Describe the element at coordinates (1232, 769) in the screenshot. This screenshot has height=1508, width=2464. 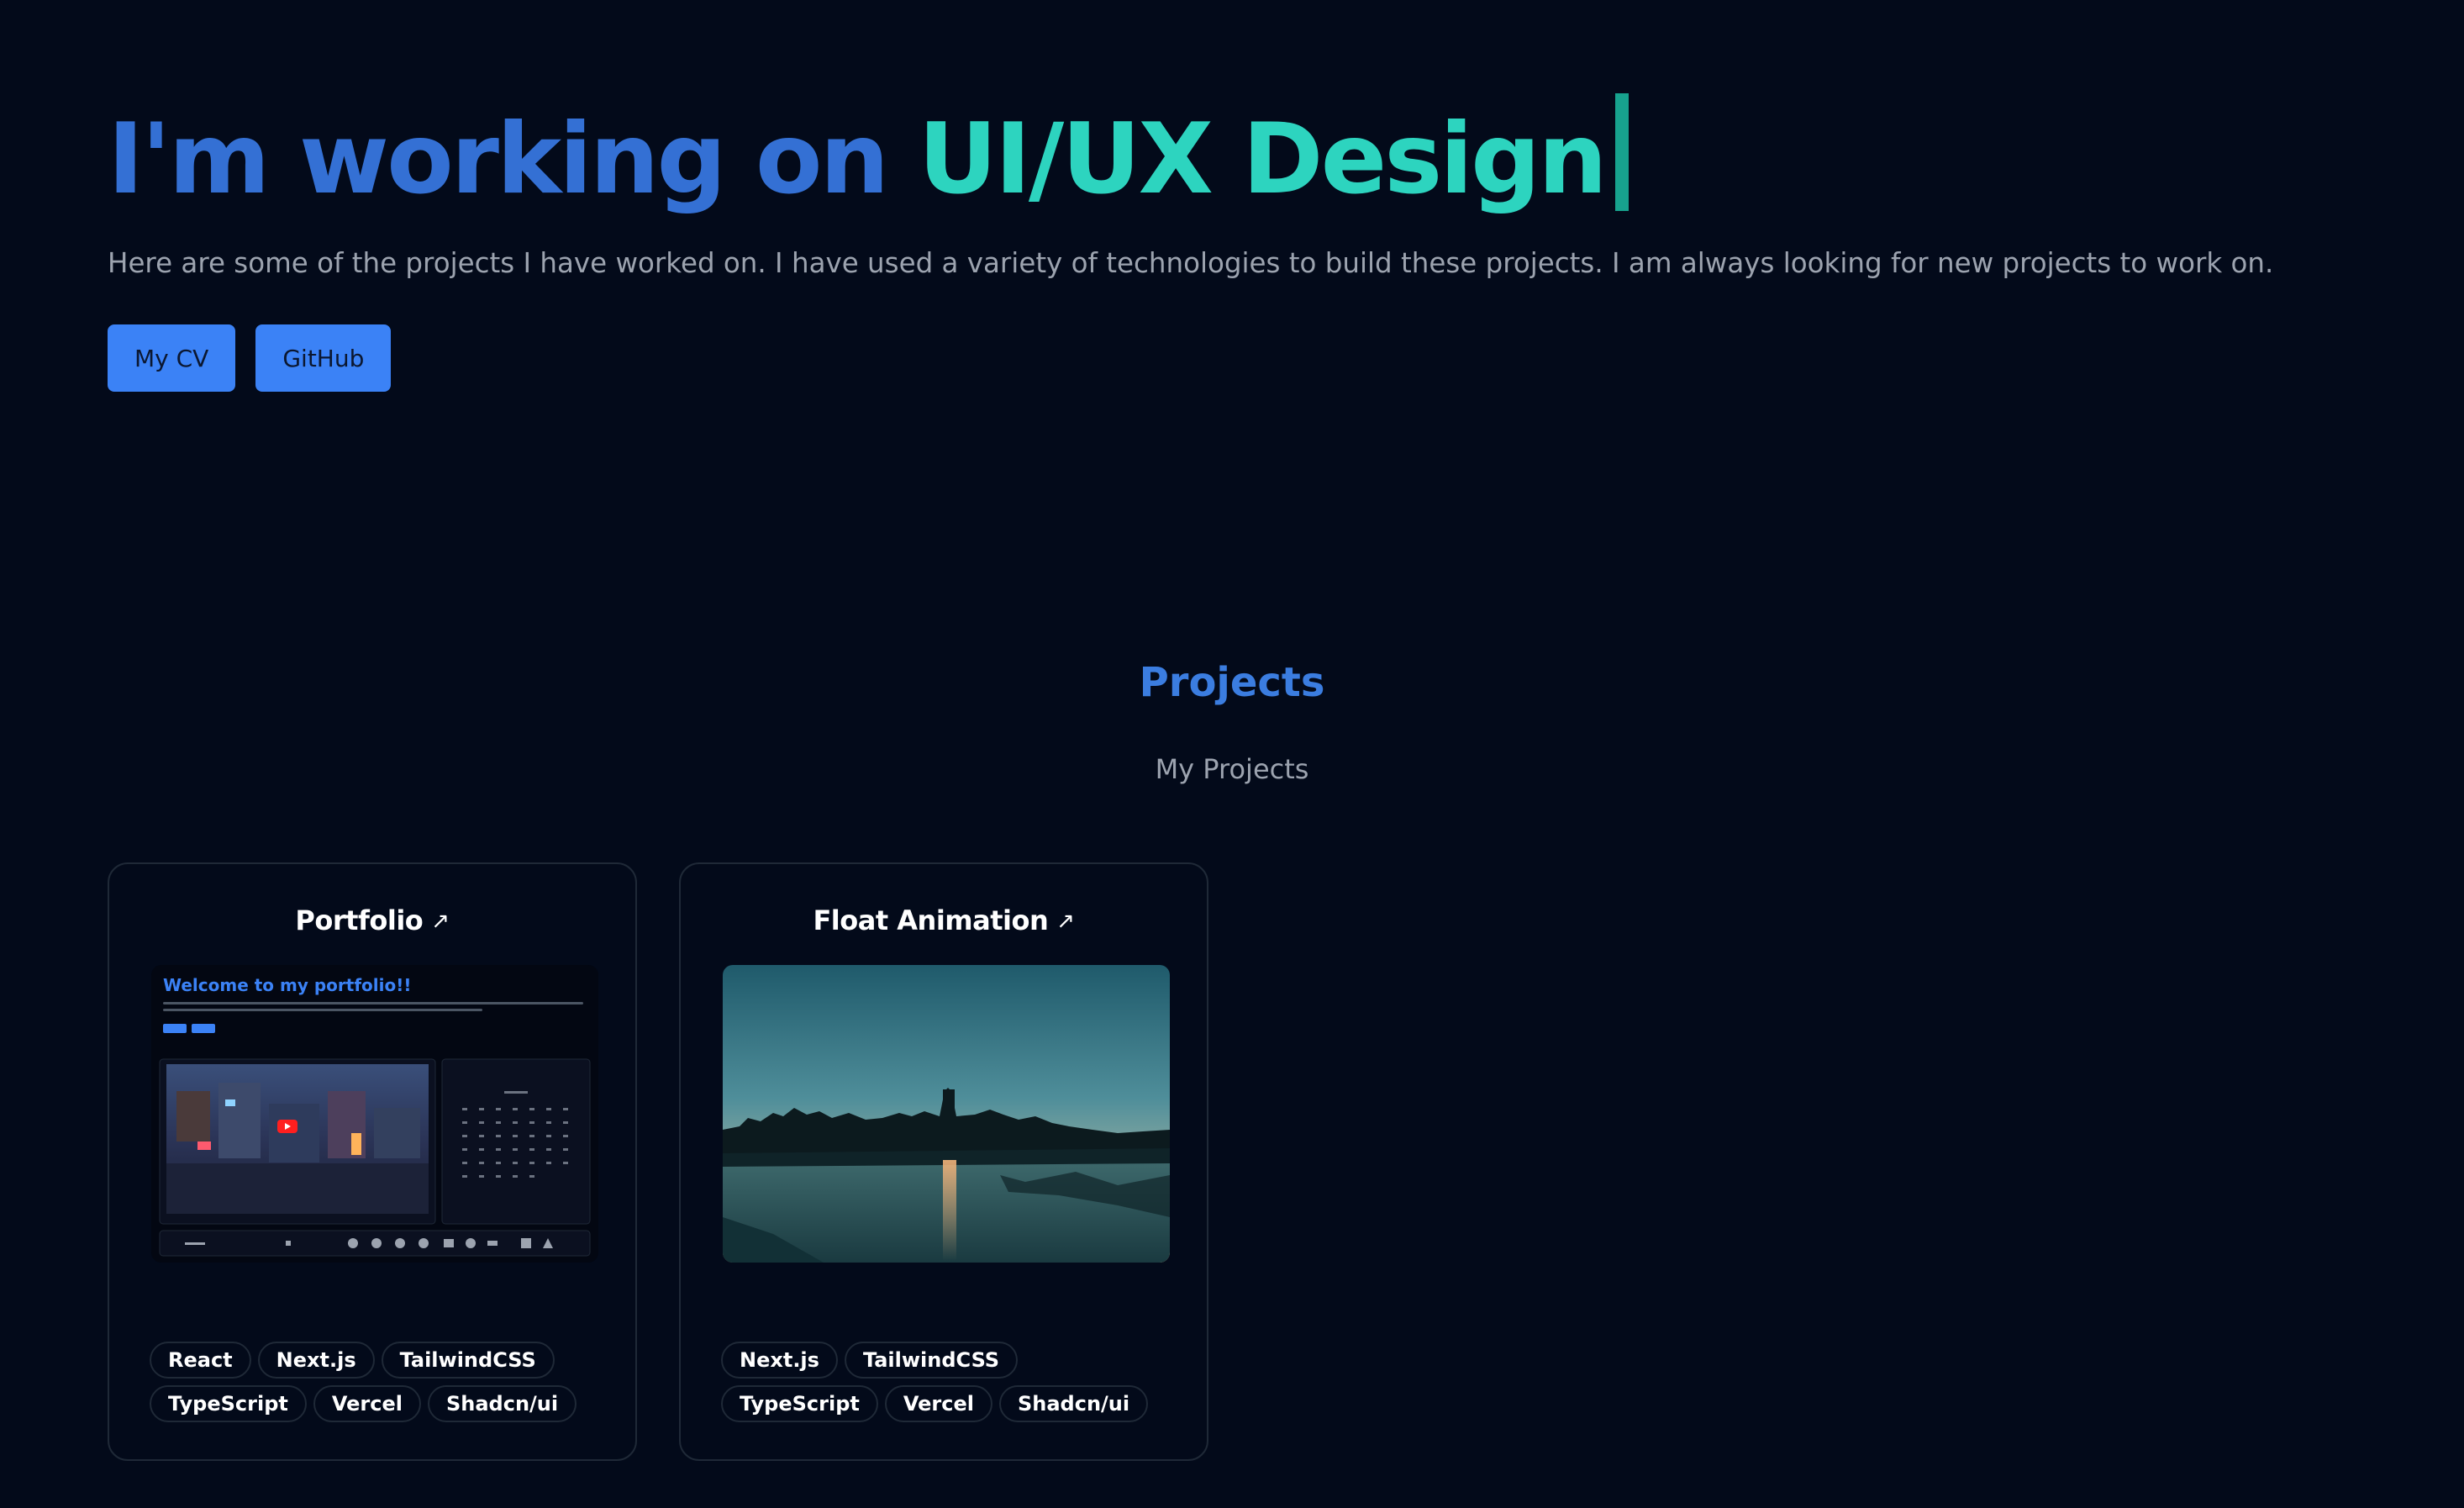
I see `projects-section-subtitle: My Projects` at that location.